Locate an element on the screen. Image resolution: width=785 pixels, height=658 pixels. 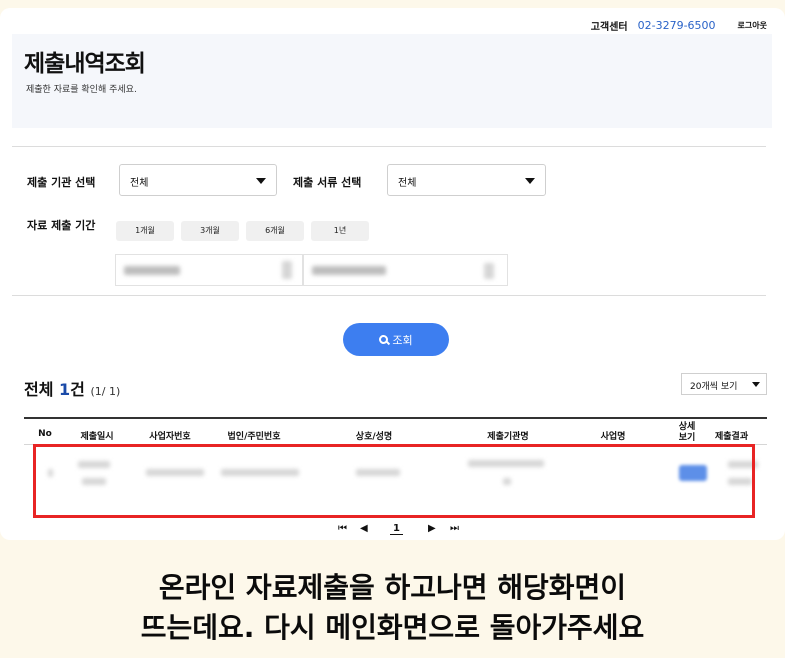
prev-page-button: ◀ is located at coordinates (364, 528).